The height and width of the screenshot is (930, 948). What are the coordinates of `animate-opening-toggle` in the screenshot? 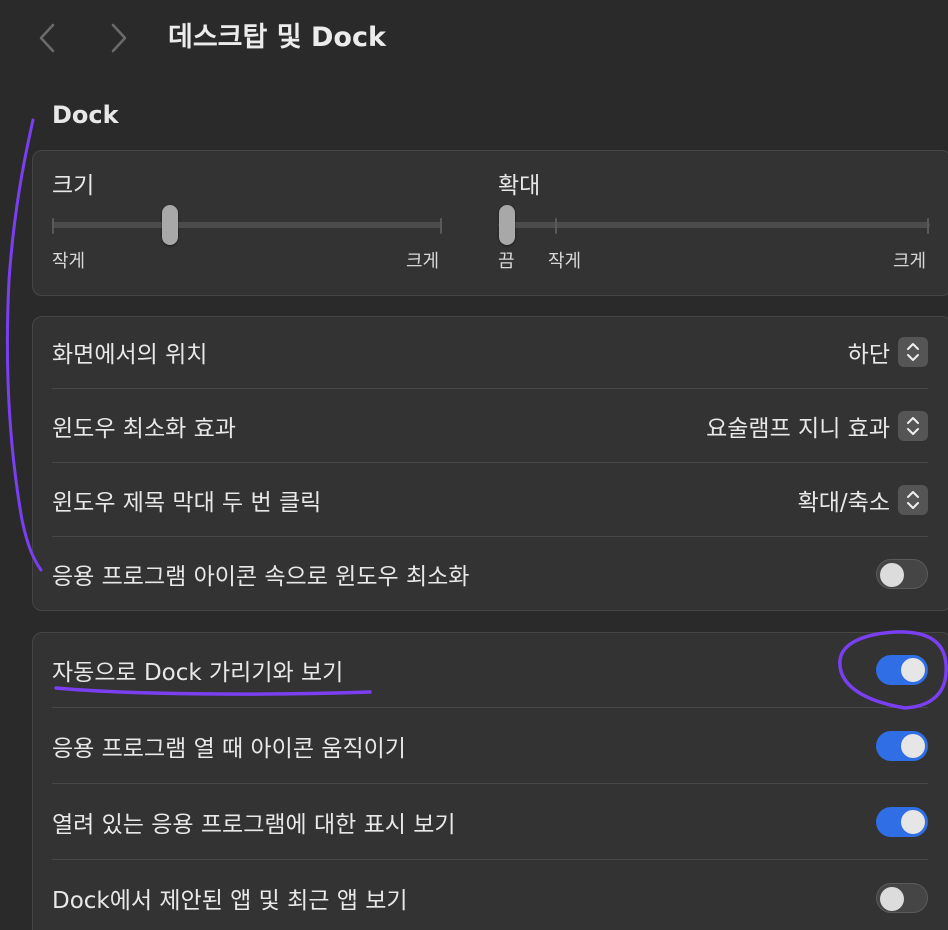 It's located at (902, 746).